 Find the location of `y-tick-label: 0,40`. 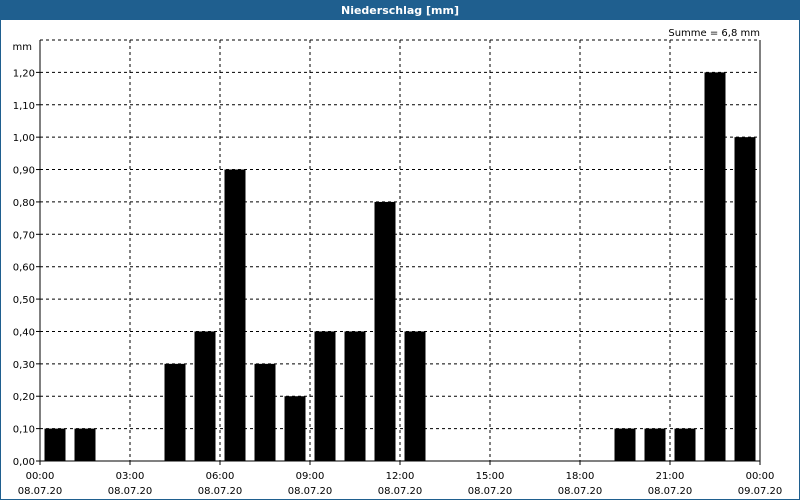

y-tick-label: 0,40 is located at coordinates (24, 332).